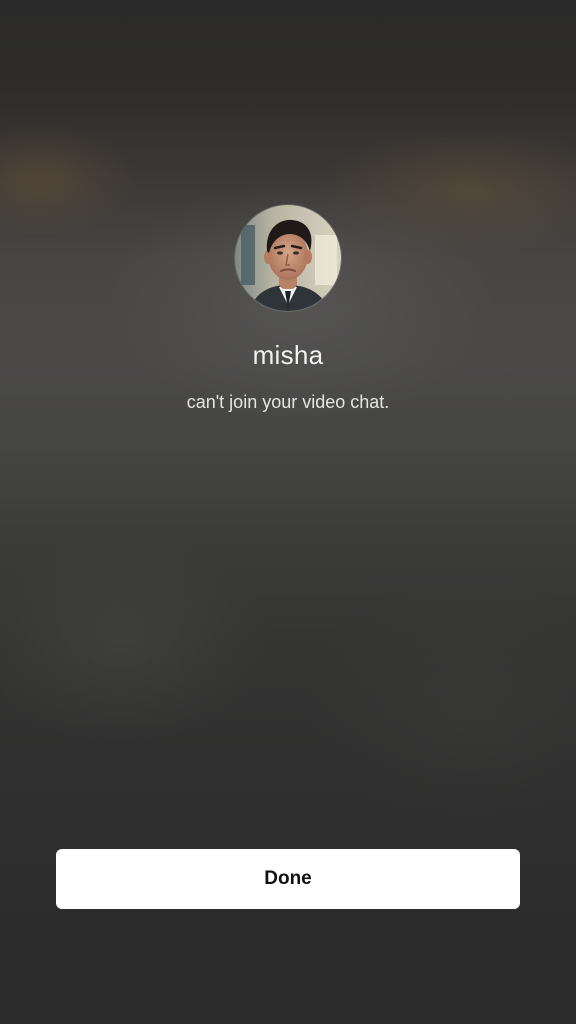  What do you see at coordinates (288, 355) in the screenshot?
I see `contact-name: misha` at bounding box center [288, 355].